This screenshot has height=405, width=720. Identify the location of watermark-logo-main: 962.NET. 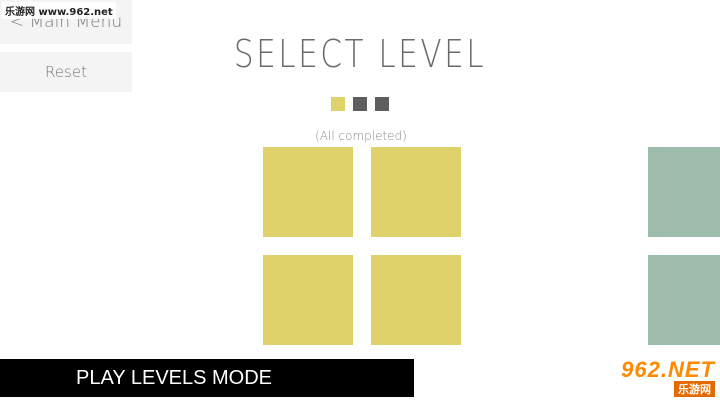
(668, 369).